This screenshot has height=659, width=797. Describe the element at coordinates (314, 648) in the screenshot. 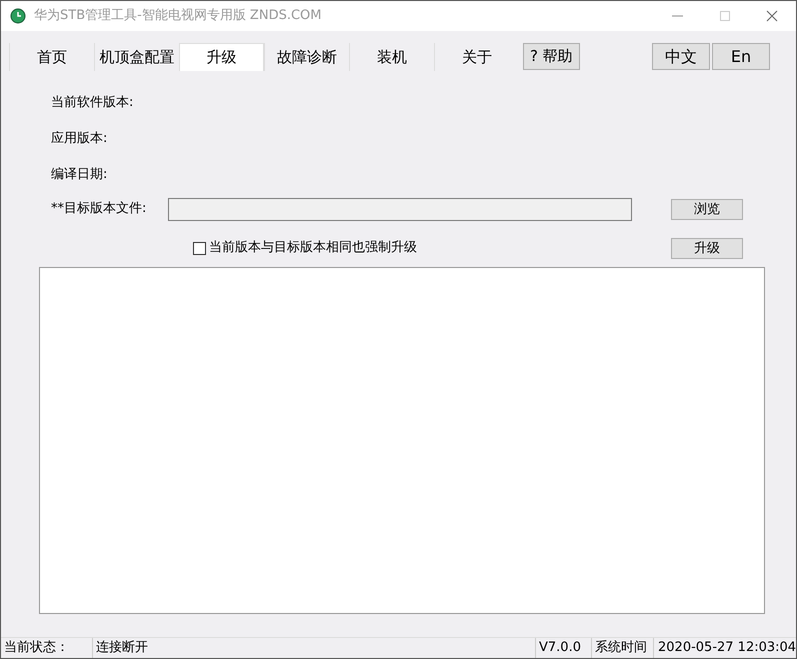

I see `connection-status: 连接断开` at that location.